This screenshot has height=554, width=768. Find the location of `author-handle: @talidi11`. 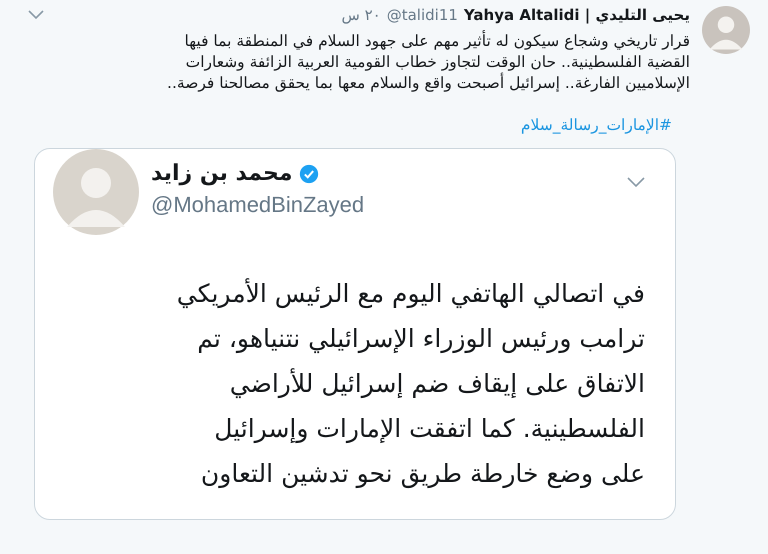

author-handle: @talidi11 is located at coordinates (422, 15).